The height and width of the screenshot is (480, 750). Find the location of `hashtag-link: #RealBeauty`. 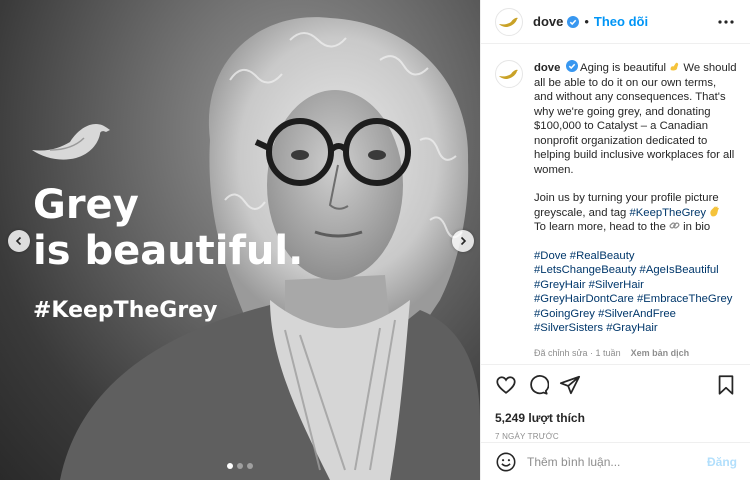

hashtag-link: #RealBeauty is located at coordinates (602, 256).